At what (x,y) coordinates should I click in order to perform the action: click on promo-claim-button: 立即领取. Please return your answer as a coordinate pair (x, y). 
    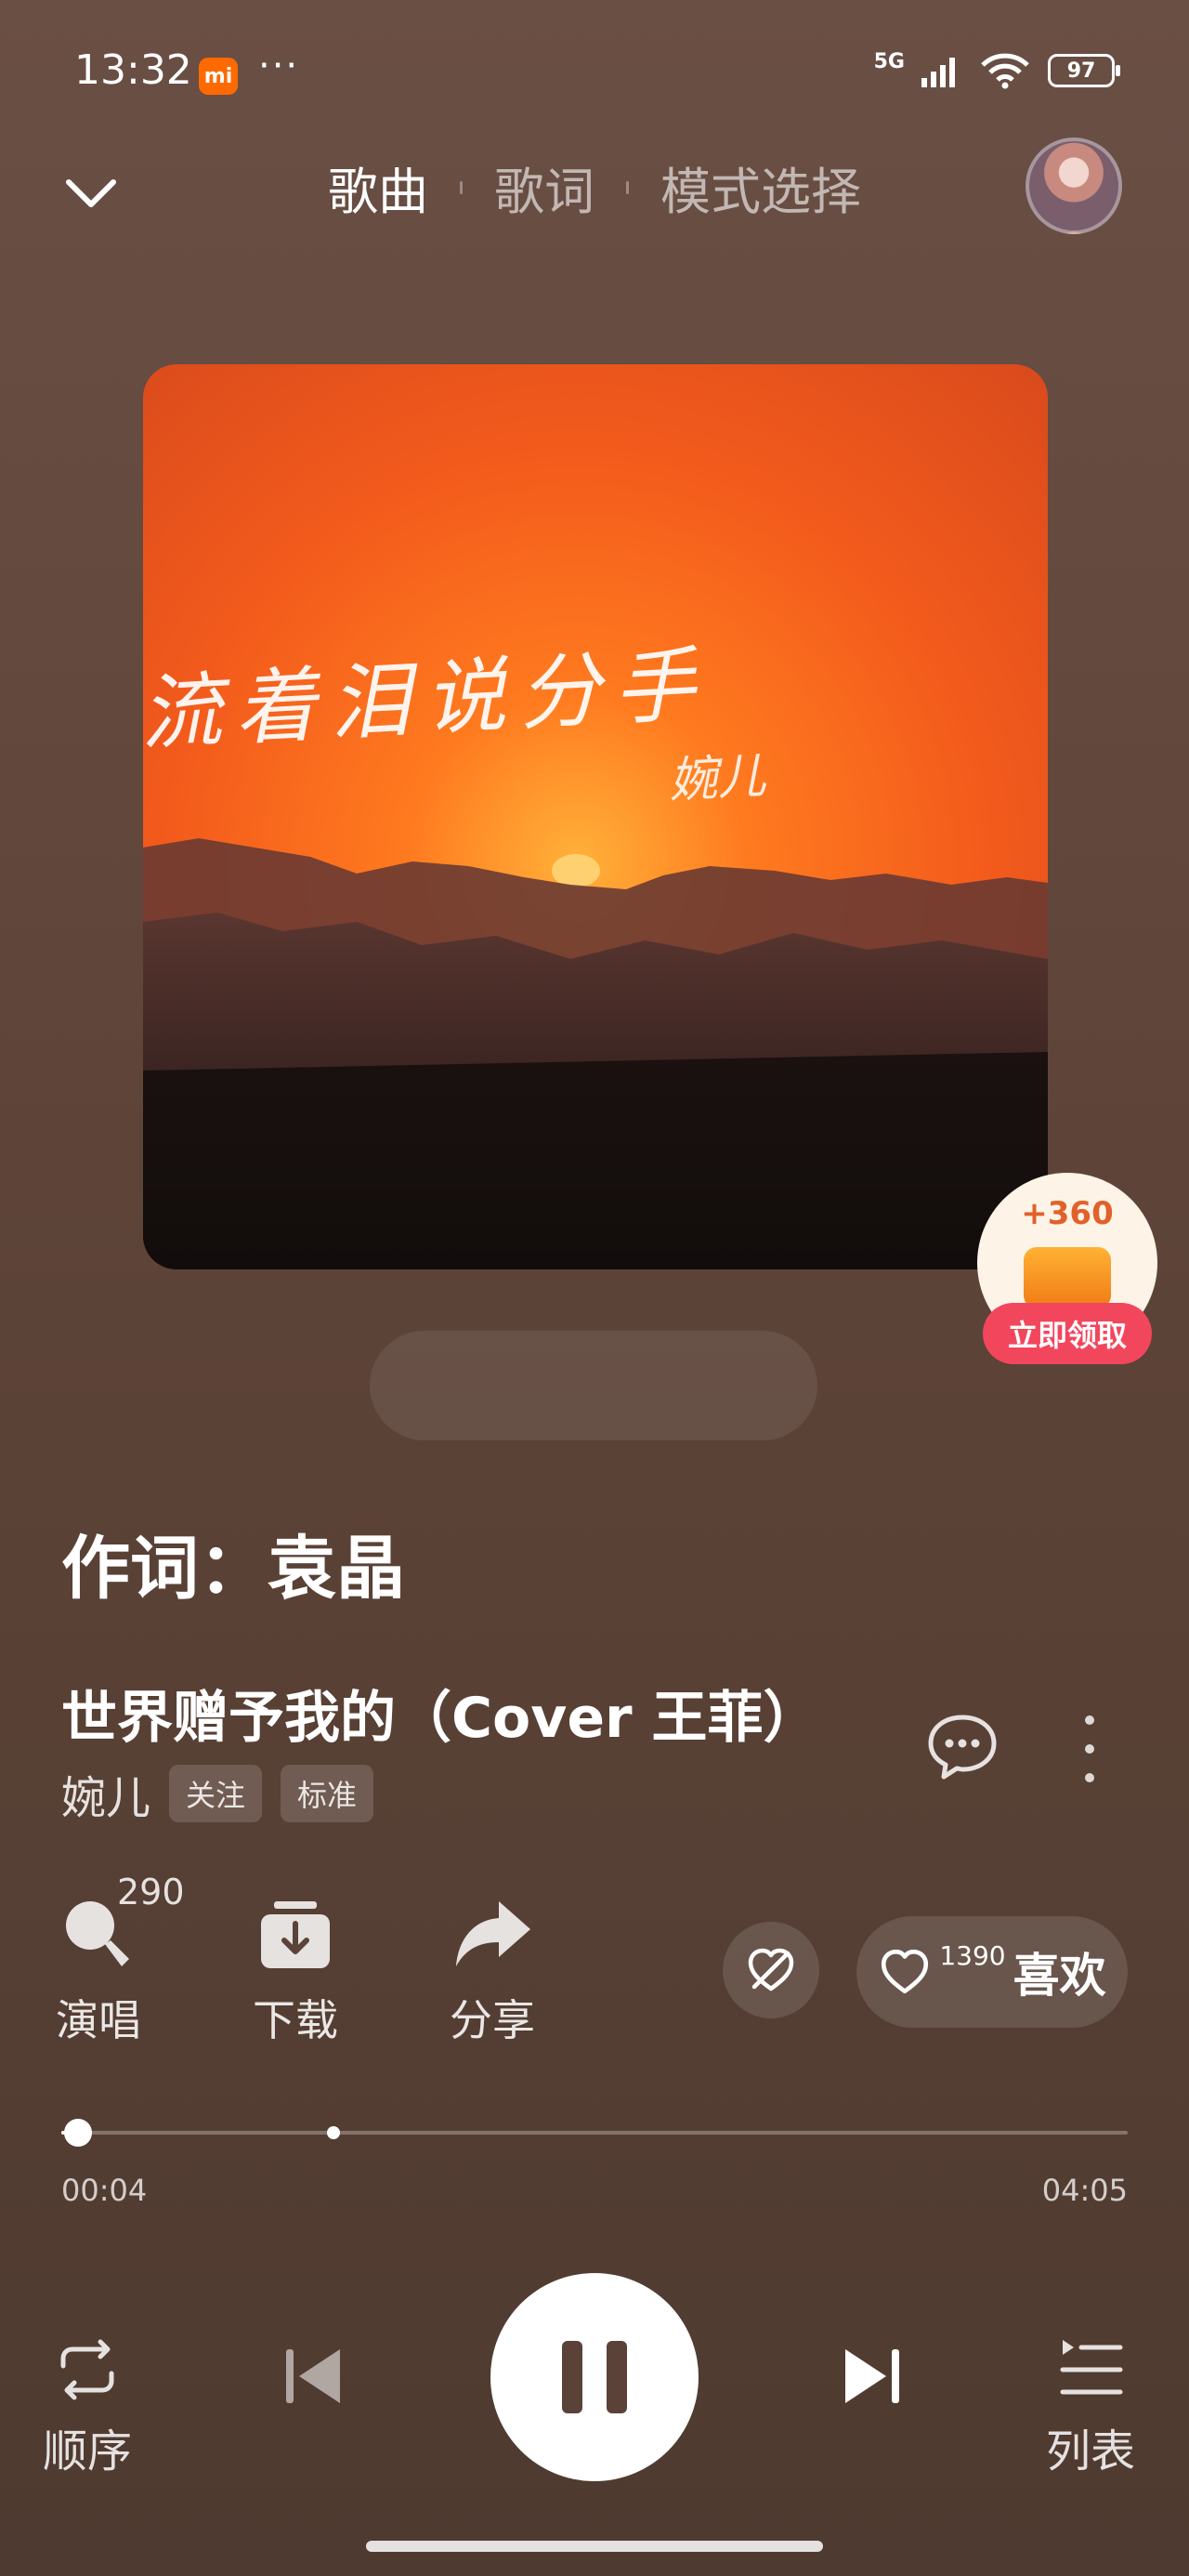
    Looking at the image, I should click on (1067, 1333).